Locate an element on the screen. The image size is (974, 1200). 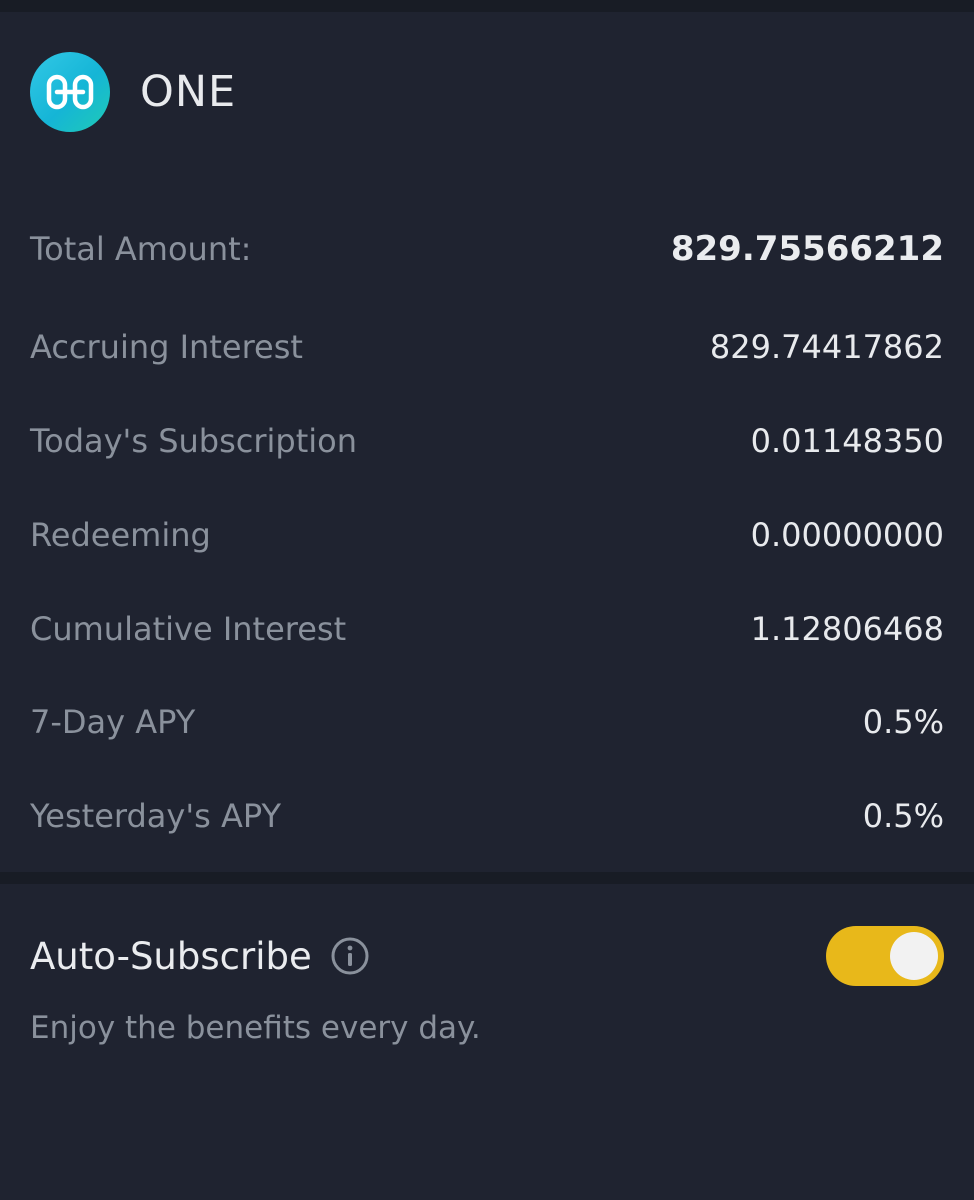
redeeming-value: 0.00000000 is located at coordinates (847, 535).